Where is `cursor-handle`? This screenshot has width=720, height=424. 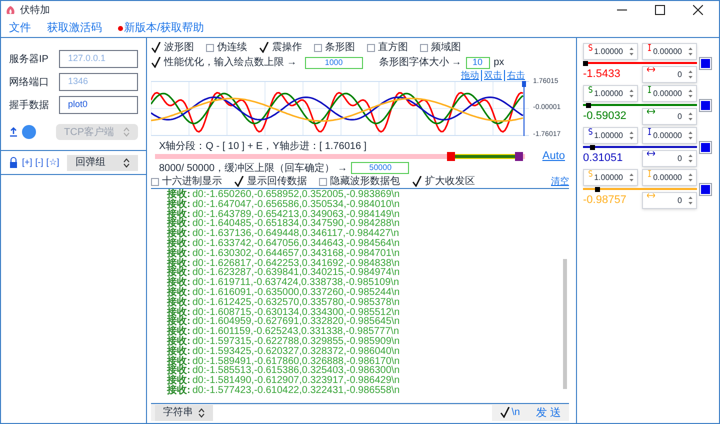
cursor-handle is located at coordinates (524, 108).